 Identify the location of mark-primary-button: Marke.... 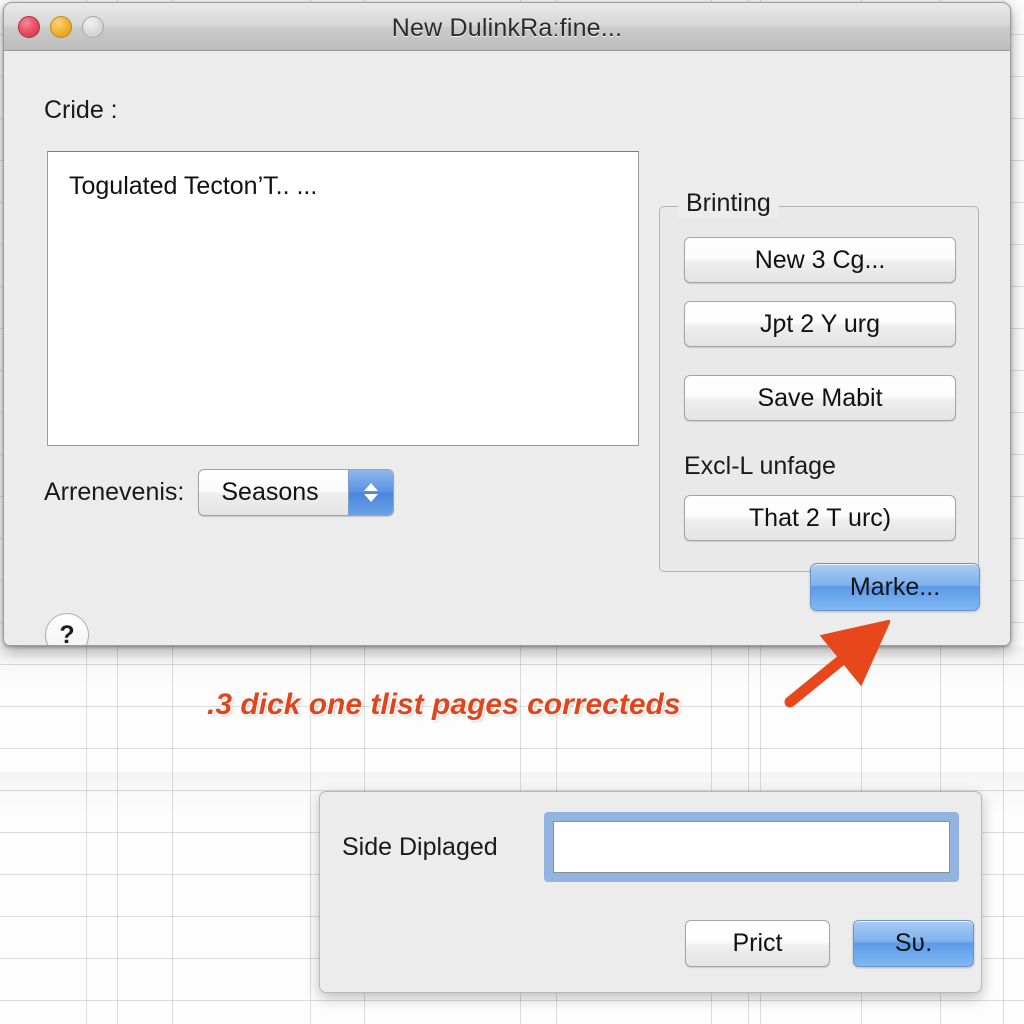
(895, 587).